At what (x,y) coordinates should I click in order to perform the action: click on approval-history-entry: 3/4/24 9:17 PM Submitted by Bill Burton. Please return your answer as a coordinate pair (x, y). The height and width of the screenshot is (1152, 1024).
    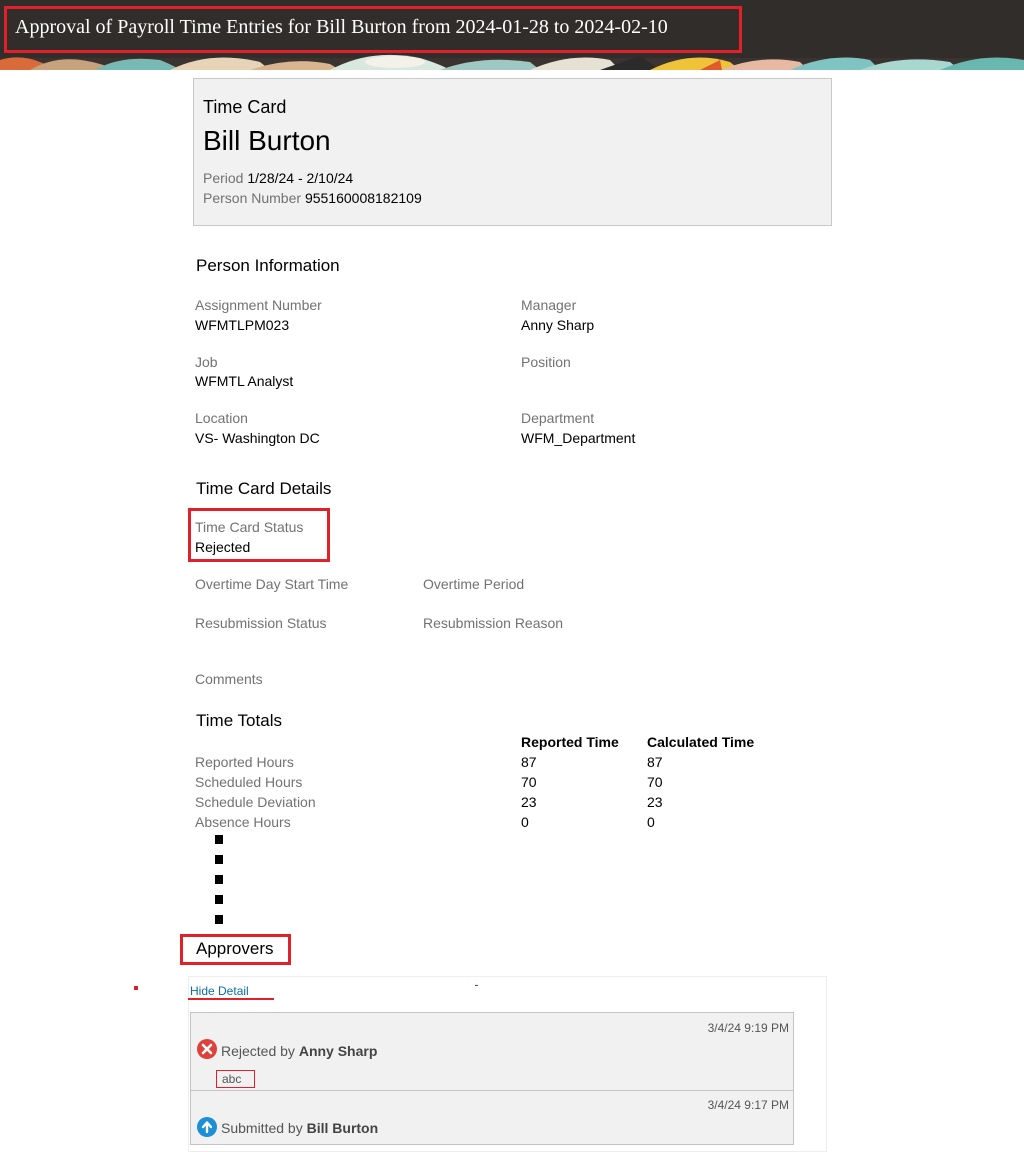
    Looking at the image, I should click on (492, 1117).